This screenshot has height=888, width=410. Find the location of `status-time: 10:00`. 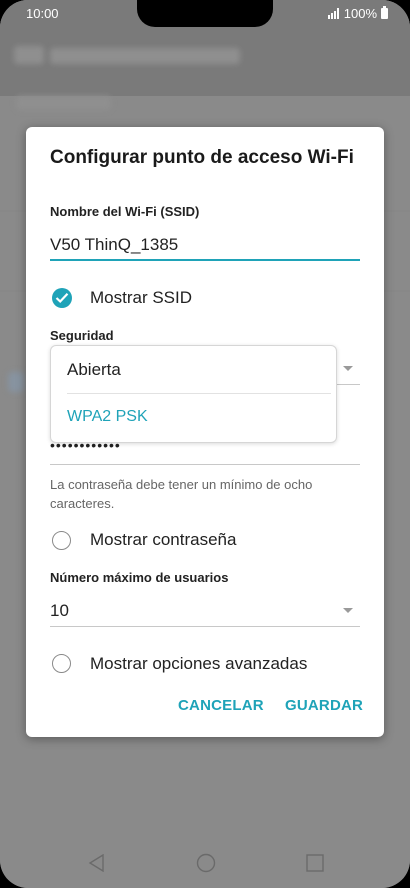

status-time: 10:00 is located at coordinates (42, 13).